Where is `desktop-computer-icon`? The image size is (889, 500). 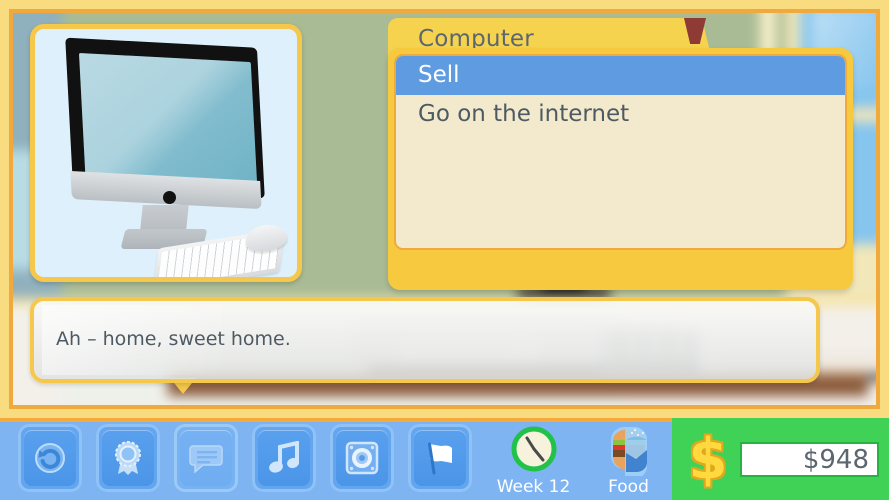 desktop-computer-icon is located at coordinates (177, 157).